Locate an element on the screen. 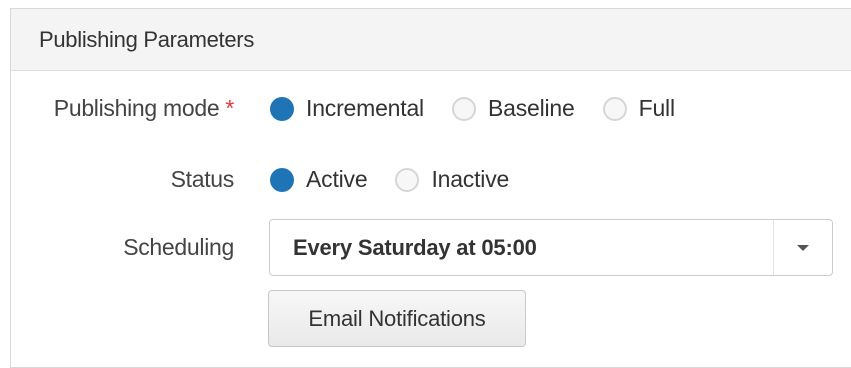 This screenshot has width=851, height=368. publishing-mode-radio-group: Incremental Baseline Full is located at coordinates (486, 108).